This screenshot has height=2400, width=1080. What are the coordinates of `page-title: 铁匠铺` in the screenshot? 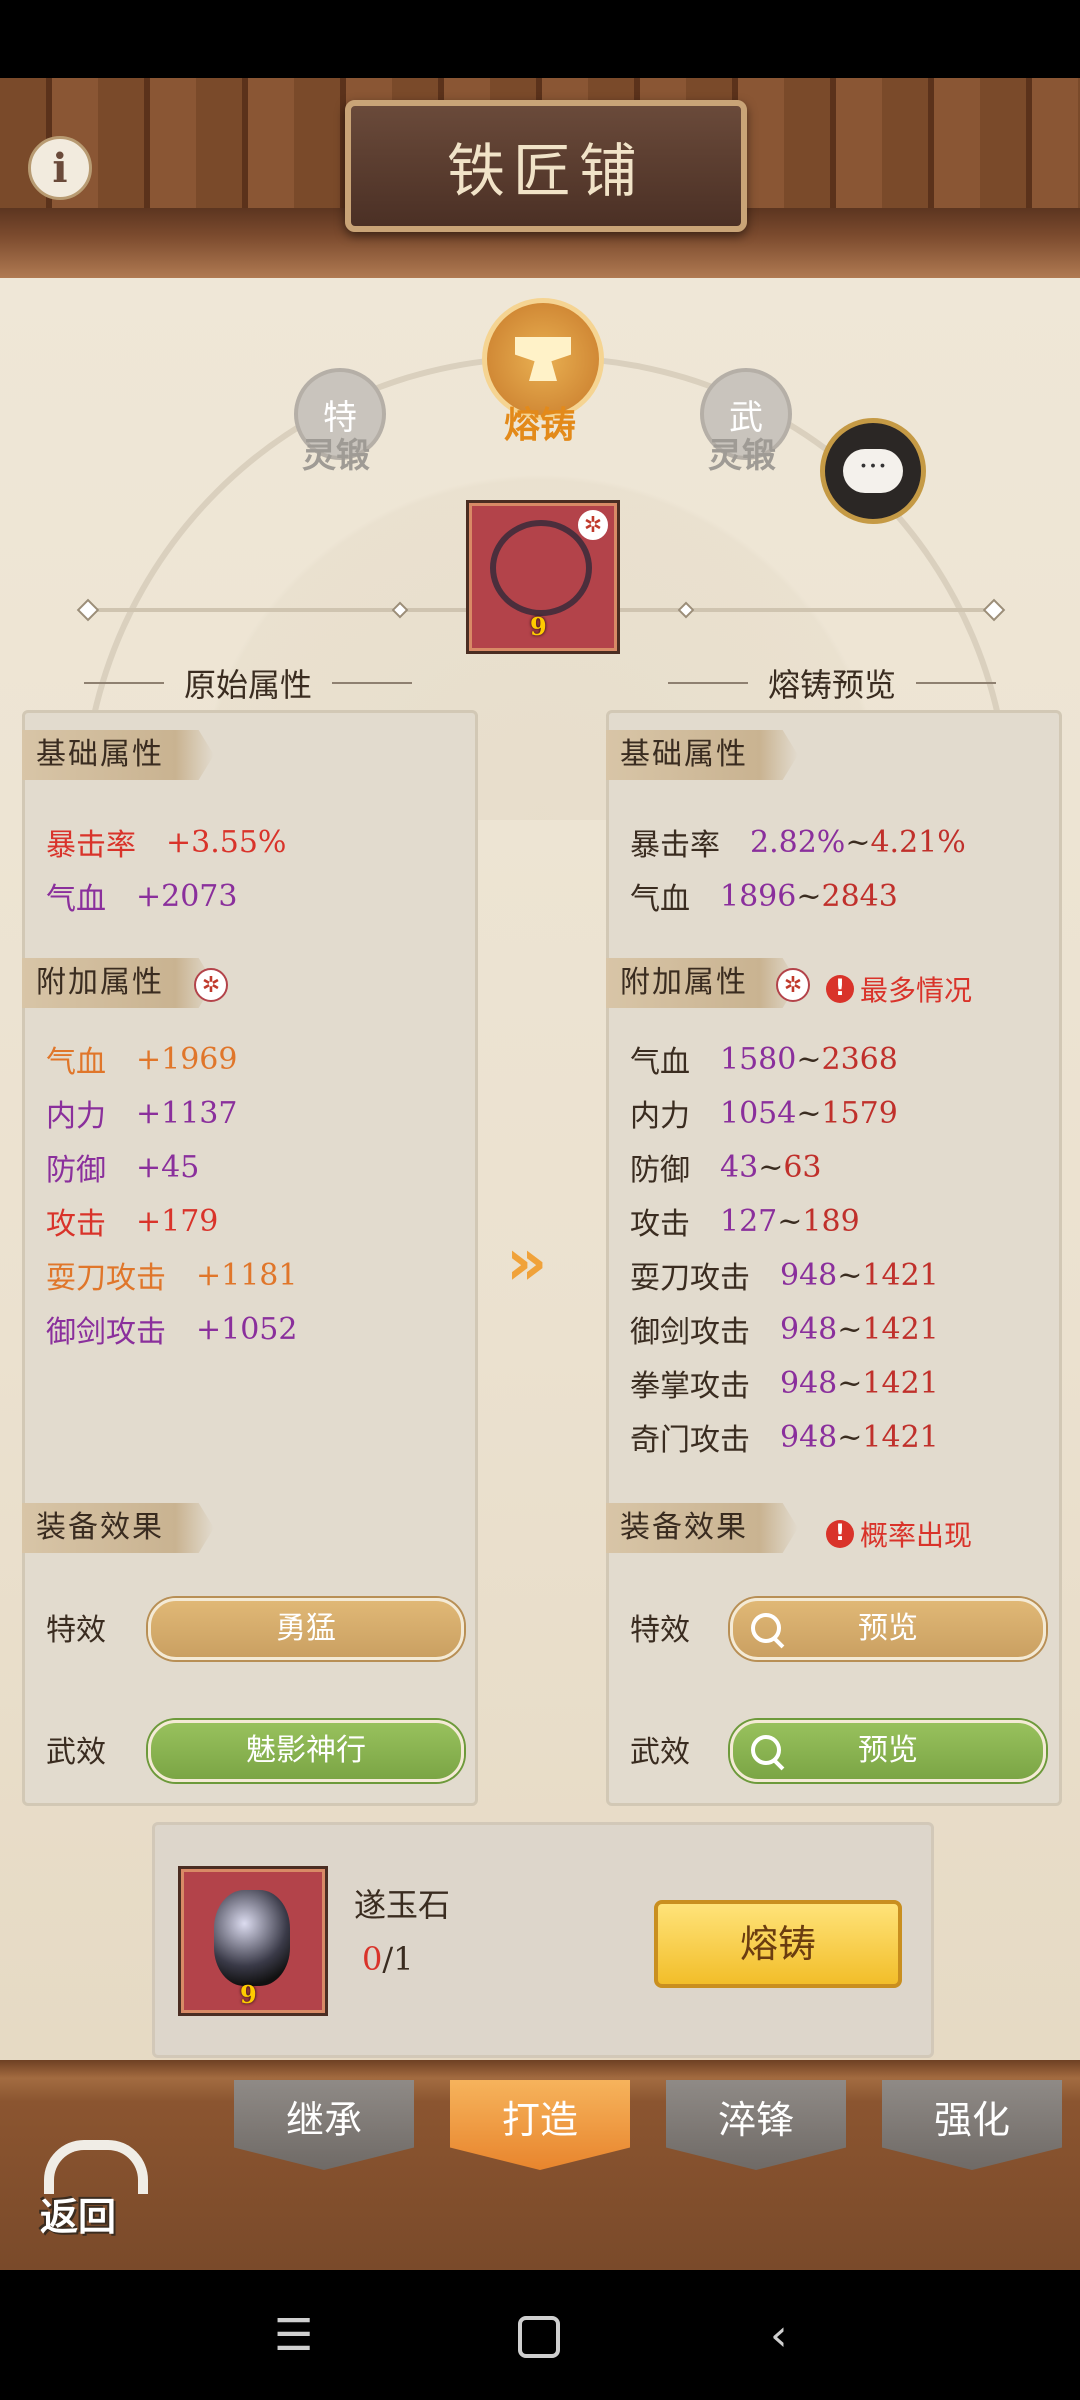 It's located at (545, 171).